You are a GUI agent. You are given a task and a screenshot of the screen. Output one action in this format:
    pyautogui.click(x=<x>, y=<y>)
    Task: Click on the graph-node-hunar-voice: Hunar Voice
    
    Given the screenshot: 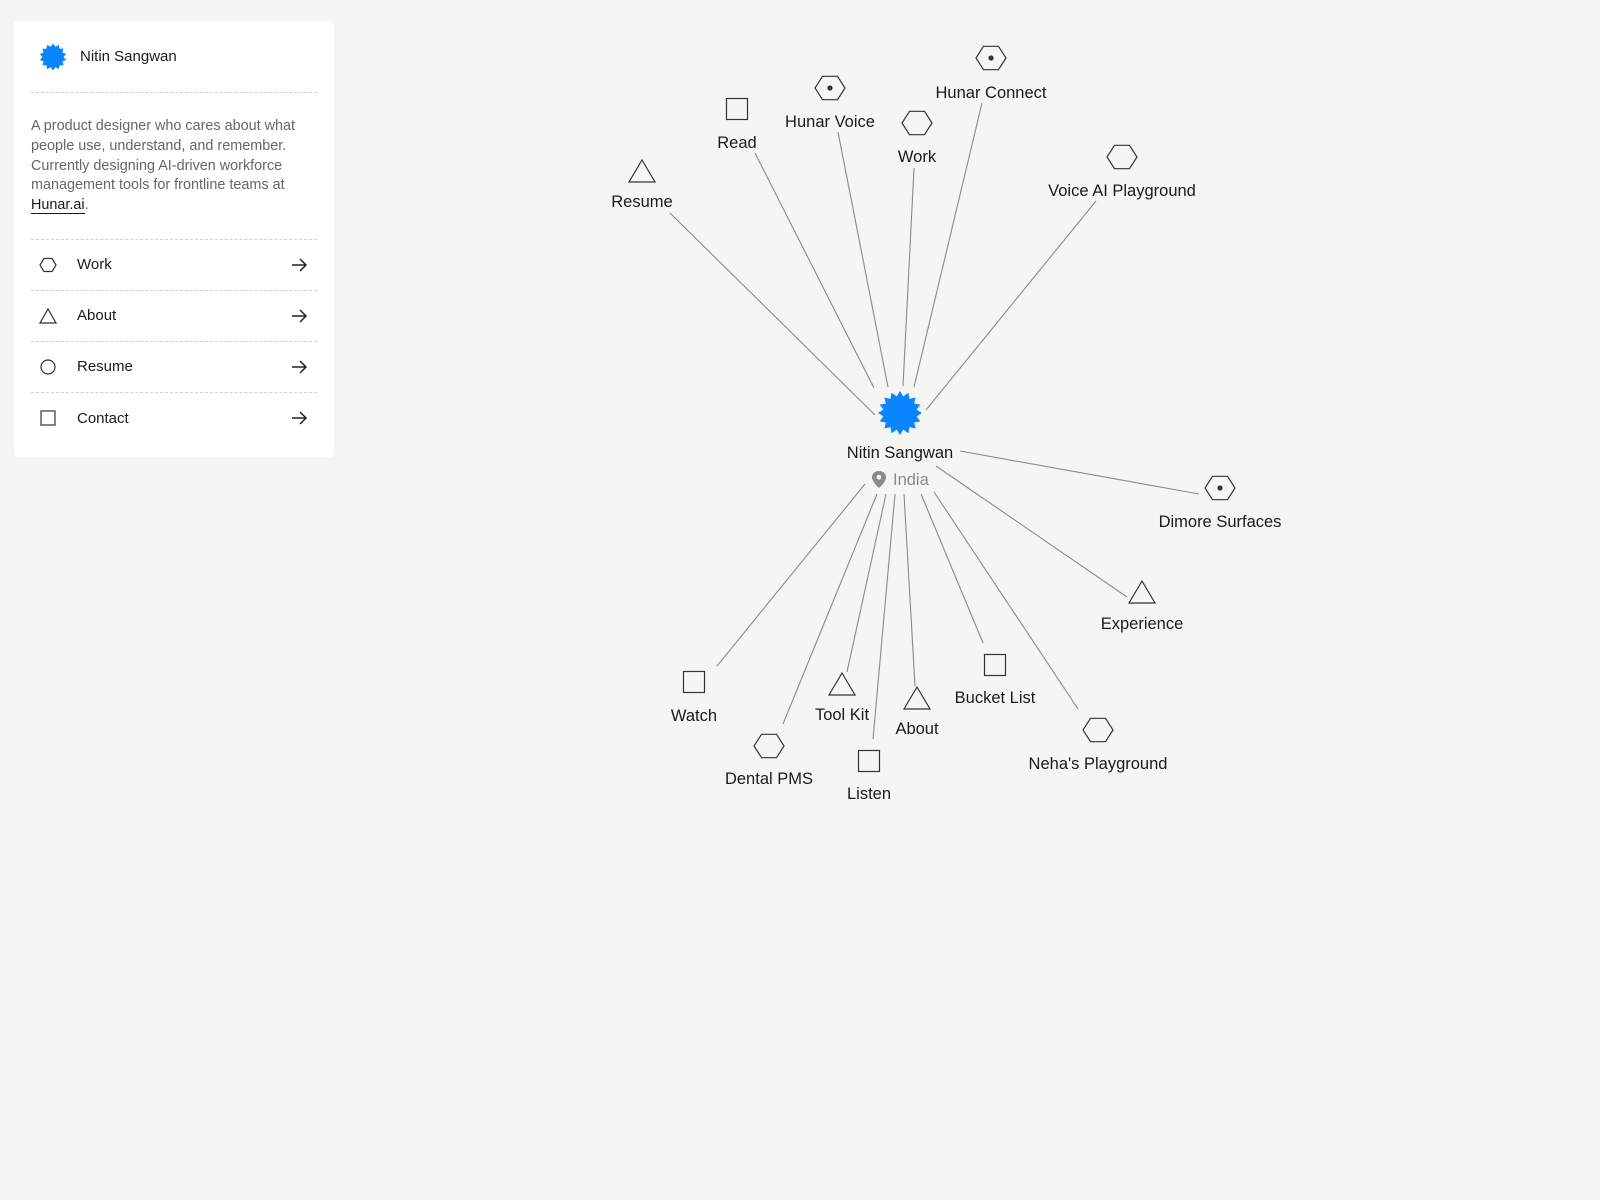 What is the action you would take?
    pyautogui.click(x=830, y=103)
    